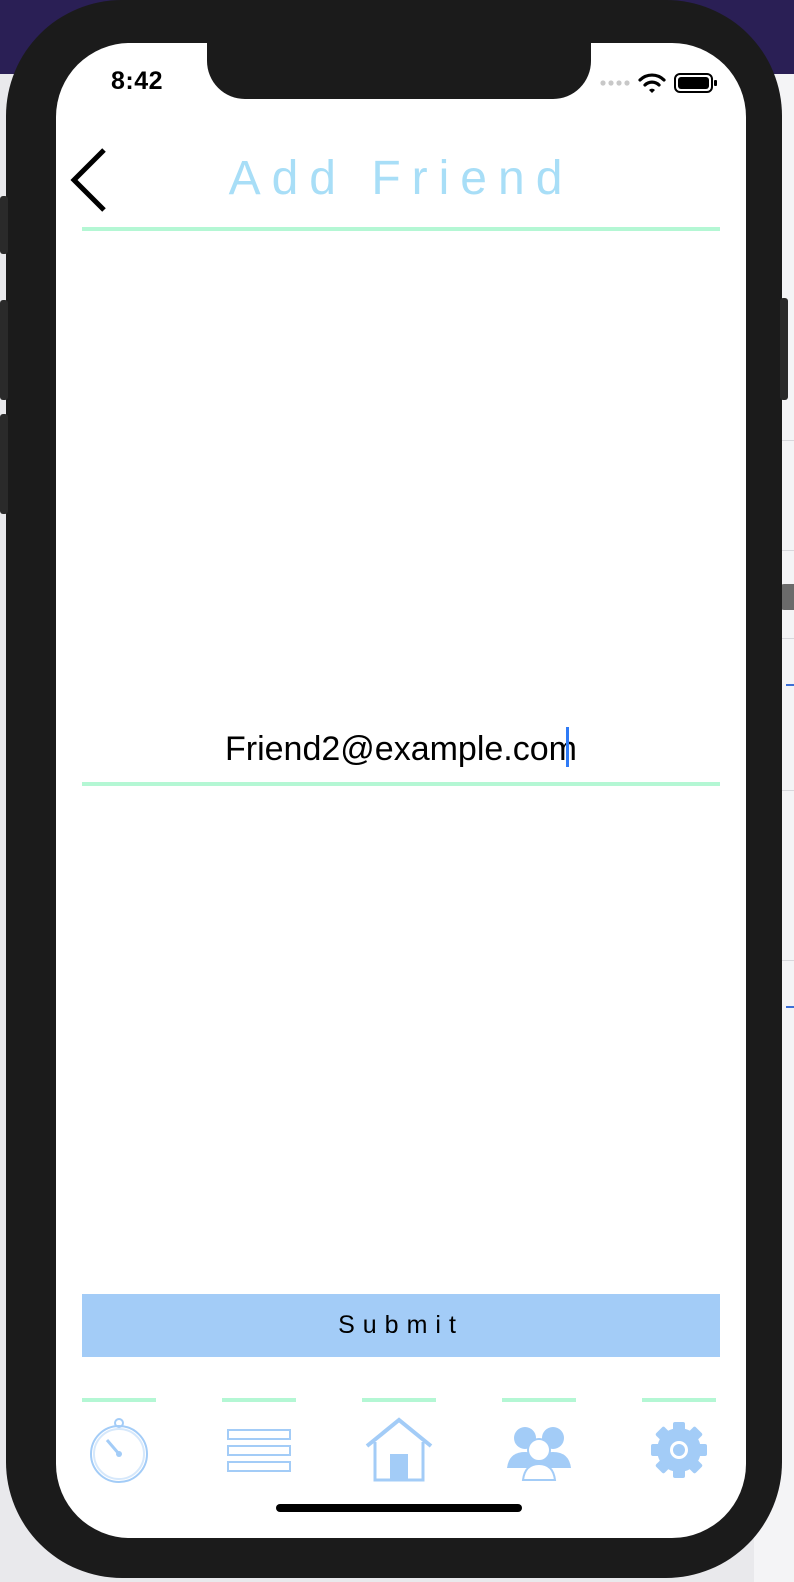 This screenshot has height=1582, width=794. Describe the element at coordinates (567, 747) in the screenshot. I see `text-caret` at that location.